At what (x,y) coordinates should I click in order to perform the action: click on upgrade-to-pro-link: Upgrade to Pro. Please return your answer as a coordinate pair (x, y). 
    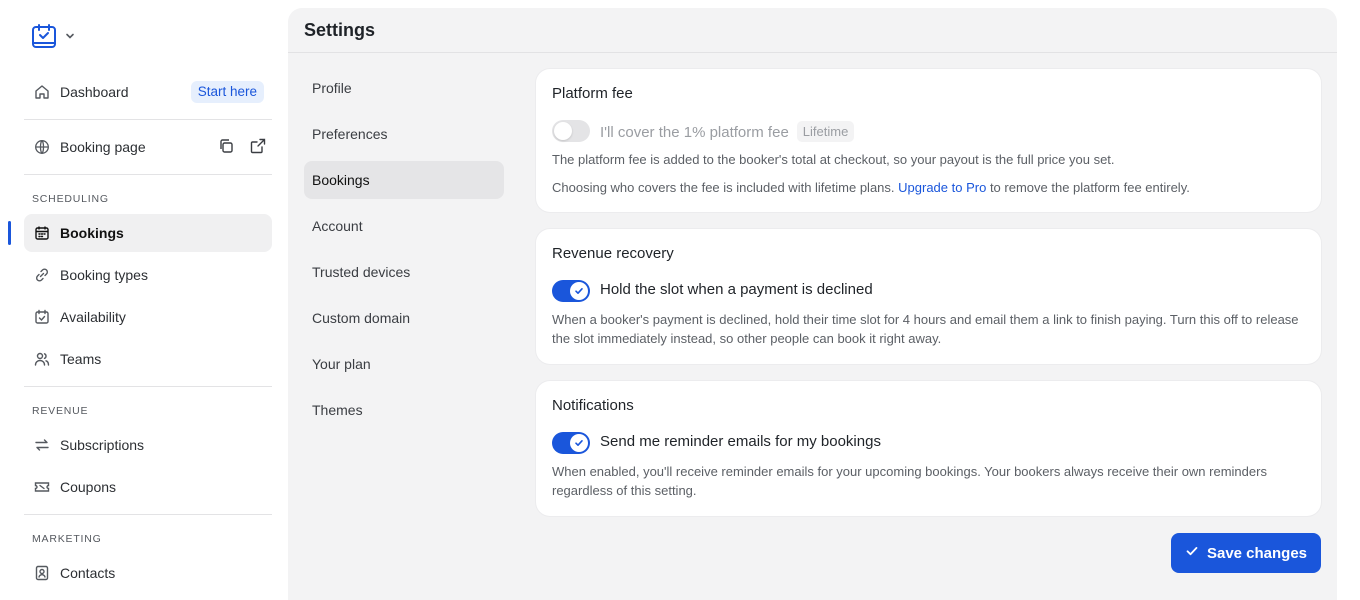
    Looking at the image, I should click on (942, 187).